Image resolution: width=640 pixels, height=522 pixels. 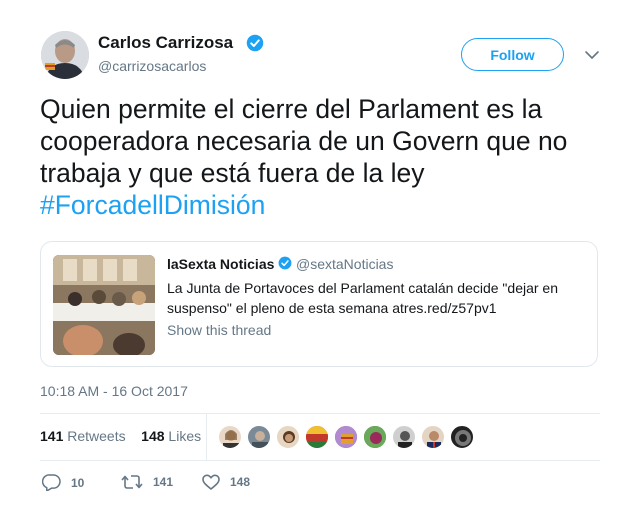 What do you see at coordinates (78, 482) in the screenshot?
I see `reply-count: 10` at bounding box center [78, 482].